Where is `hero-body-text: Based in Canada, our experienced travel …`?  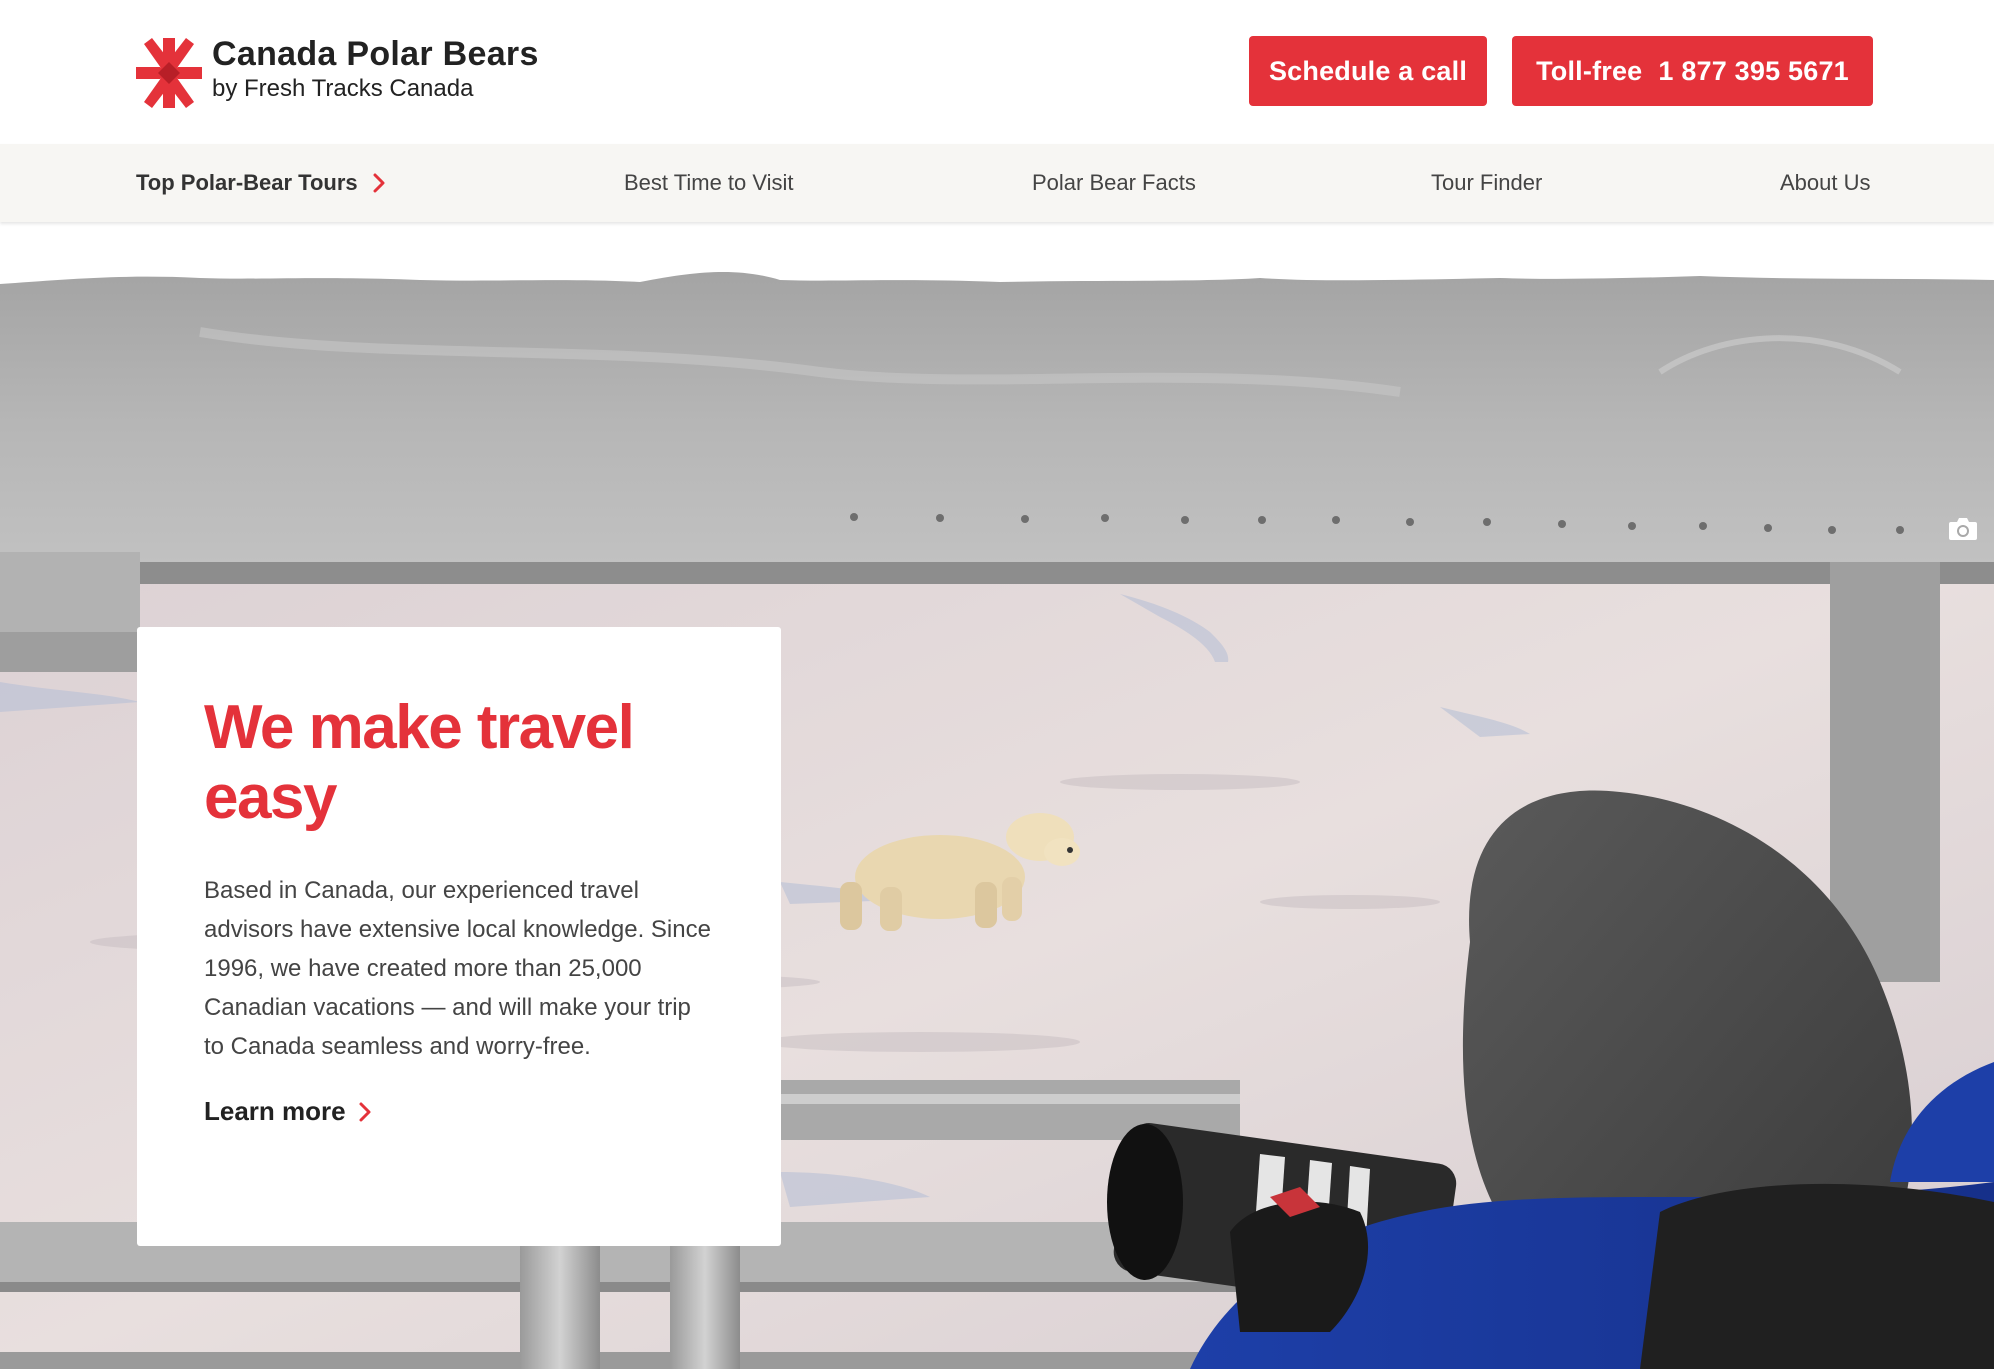 hero-body-text: Based in Canada, our experienced travel … is located at coordinates (457, 968).